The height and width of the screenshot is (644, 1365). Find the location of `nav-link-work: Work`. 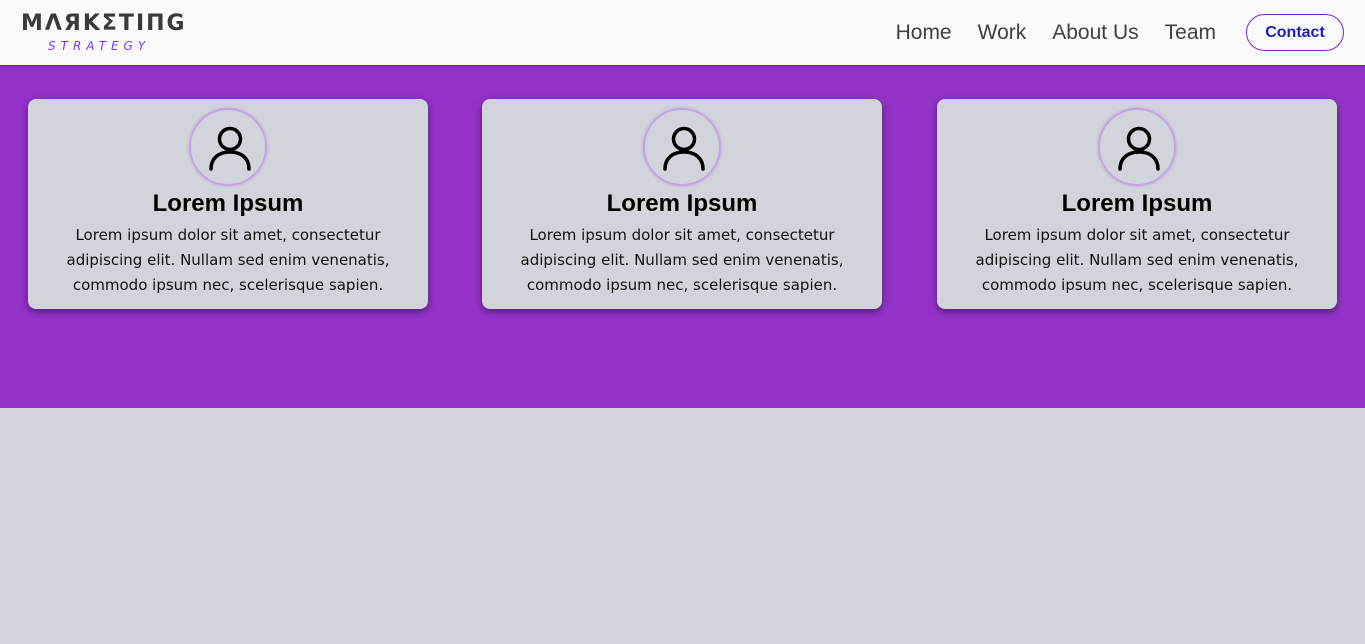

nav-link-work: Work is located at coordinates (1002, 33).